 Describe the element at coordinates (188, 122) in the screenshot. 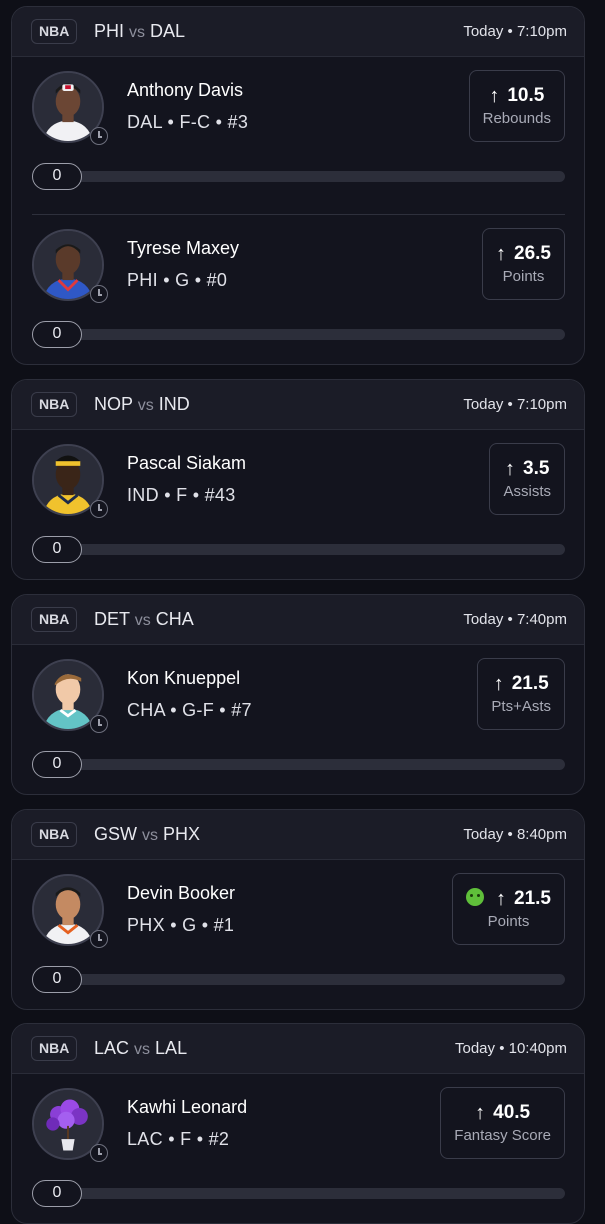

I see `player-meta: DAL • F-C • #3` at that location.